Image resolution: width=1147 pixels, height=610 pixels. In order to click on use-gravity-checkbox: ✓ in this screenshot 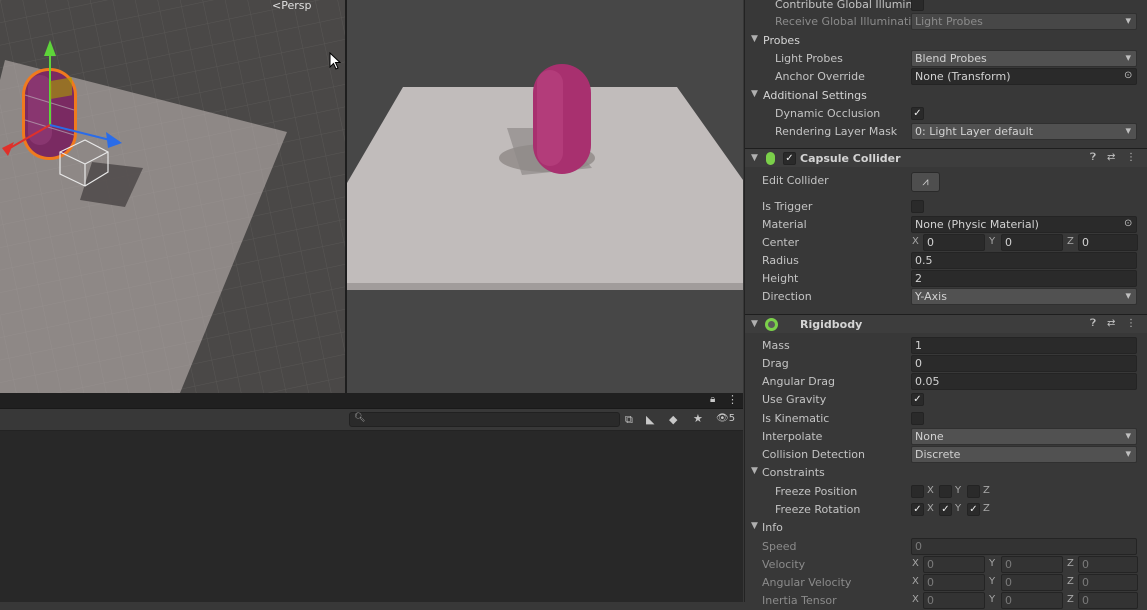, I will do `click(917, 399)`.